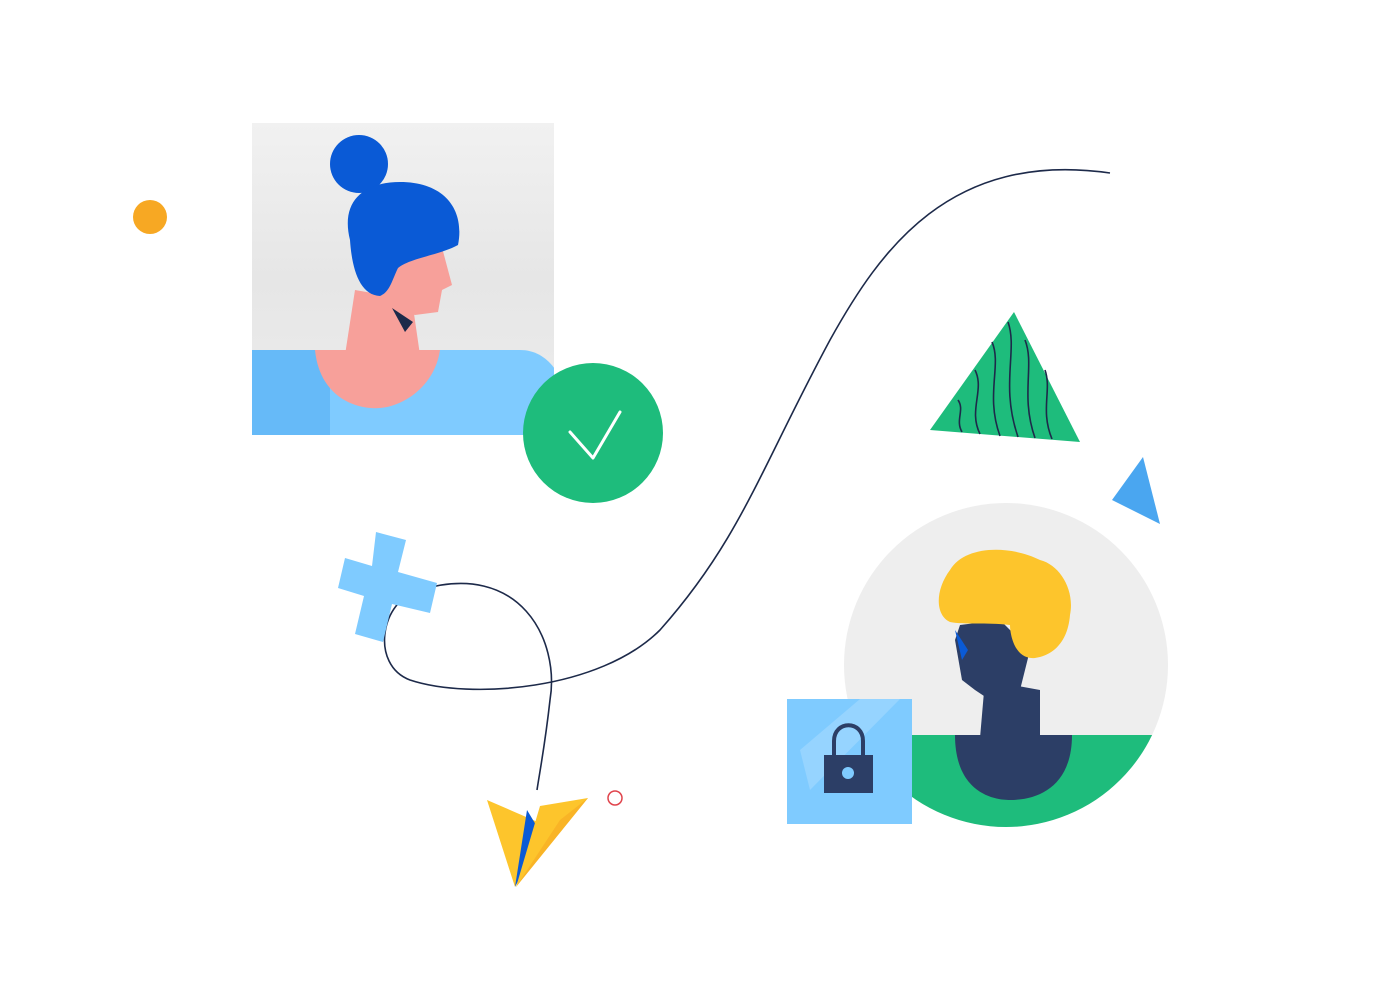  What do you see at coordinates (387, 587) in the screenshot?
I see `plus-icon` at bounding box center [387, 587].